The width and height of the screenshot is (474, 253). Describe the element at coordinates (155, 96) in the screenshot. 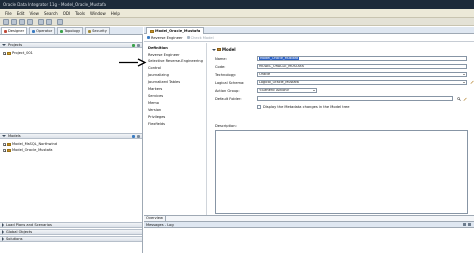

I see `nav-item-services: Services` at that location.